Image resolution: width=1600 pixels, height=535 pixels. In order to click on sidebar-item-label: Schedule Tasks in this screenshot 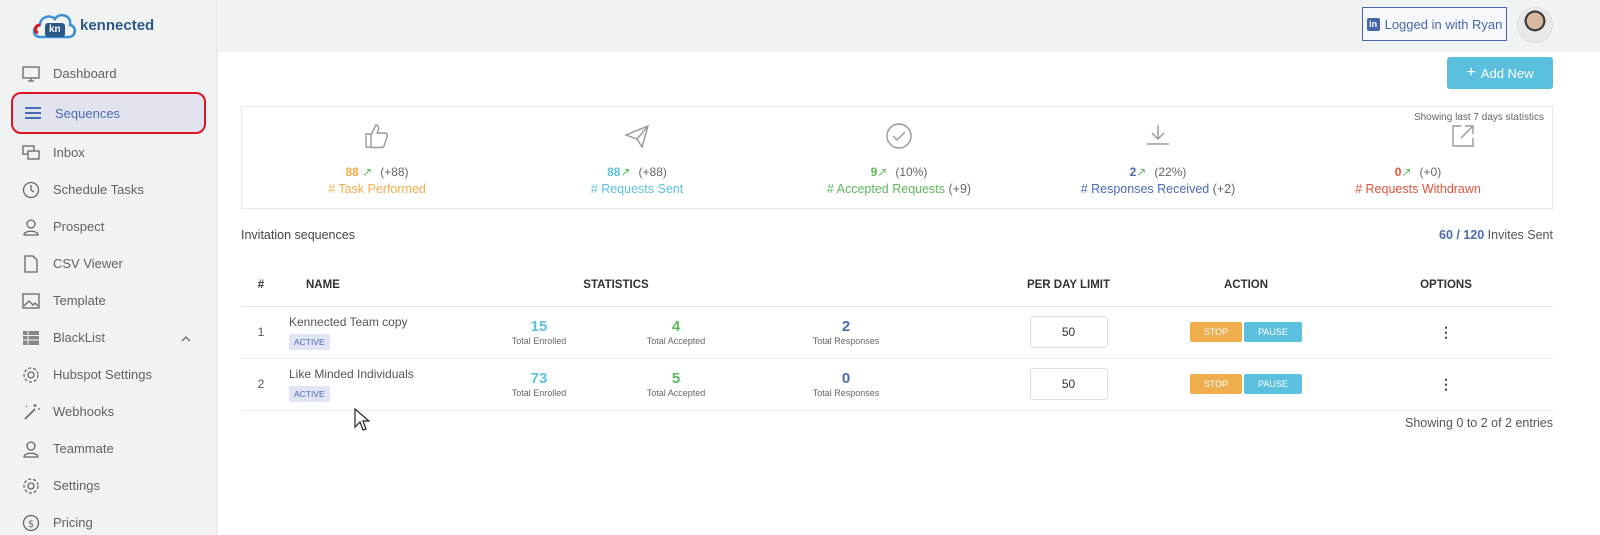, I will do `click(98, 189)`.